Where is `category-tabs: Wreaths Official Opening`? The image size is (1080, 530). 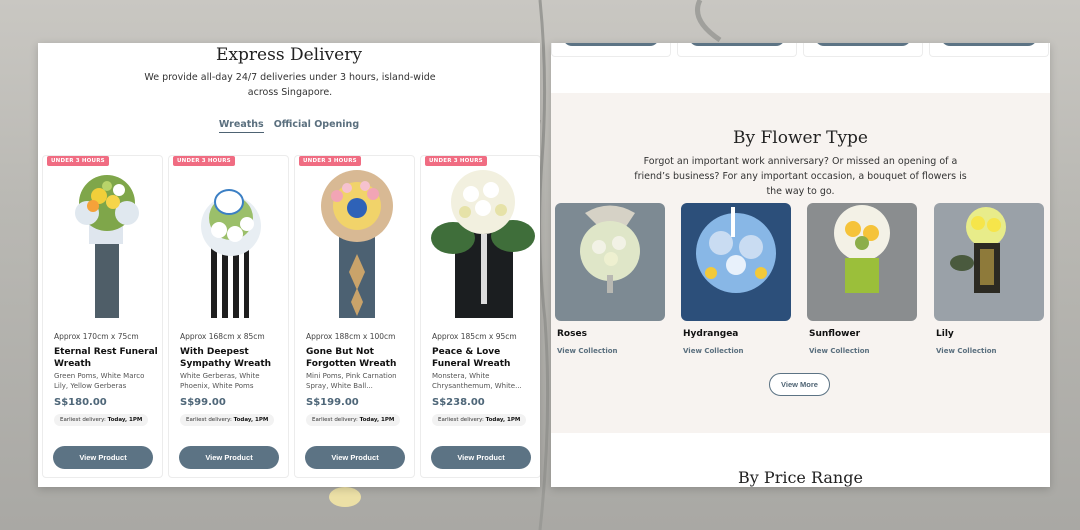
category-tabs: Wreaths Official Opening is located at coordinates (289, 126).